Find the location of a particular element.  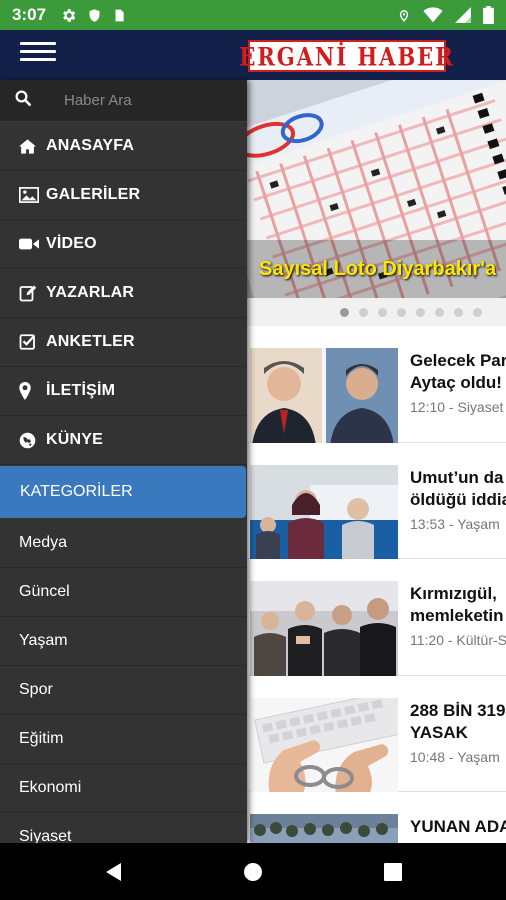

menu-item-video: VİDEO is located at coordinates (123, 244).